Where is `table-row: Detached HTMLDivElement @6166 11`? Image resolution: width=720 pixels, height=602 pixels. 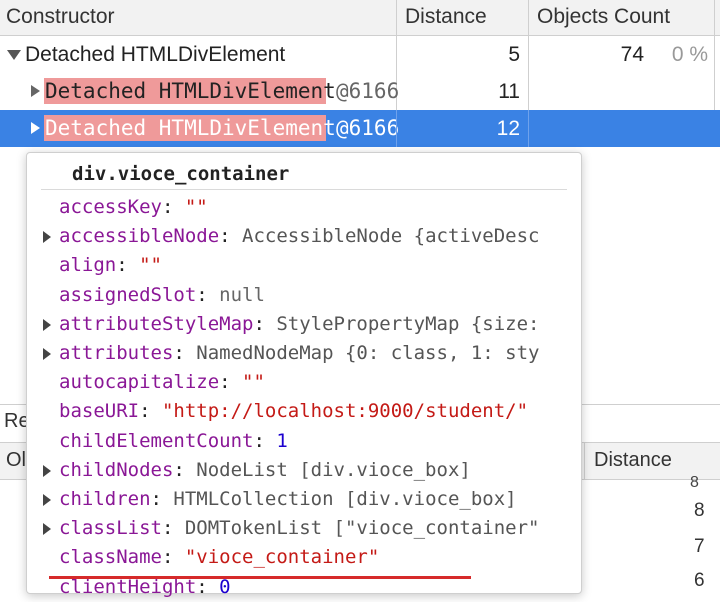 table-row: Detached HTMLDivElement @6166 11 is located at coordinates (360, 91).